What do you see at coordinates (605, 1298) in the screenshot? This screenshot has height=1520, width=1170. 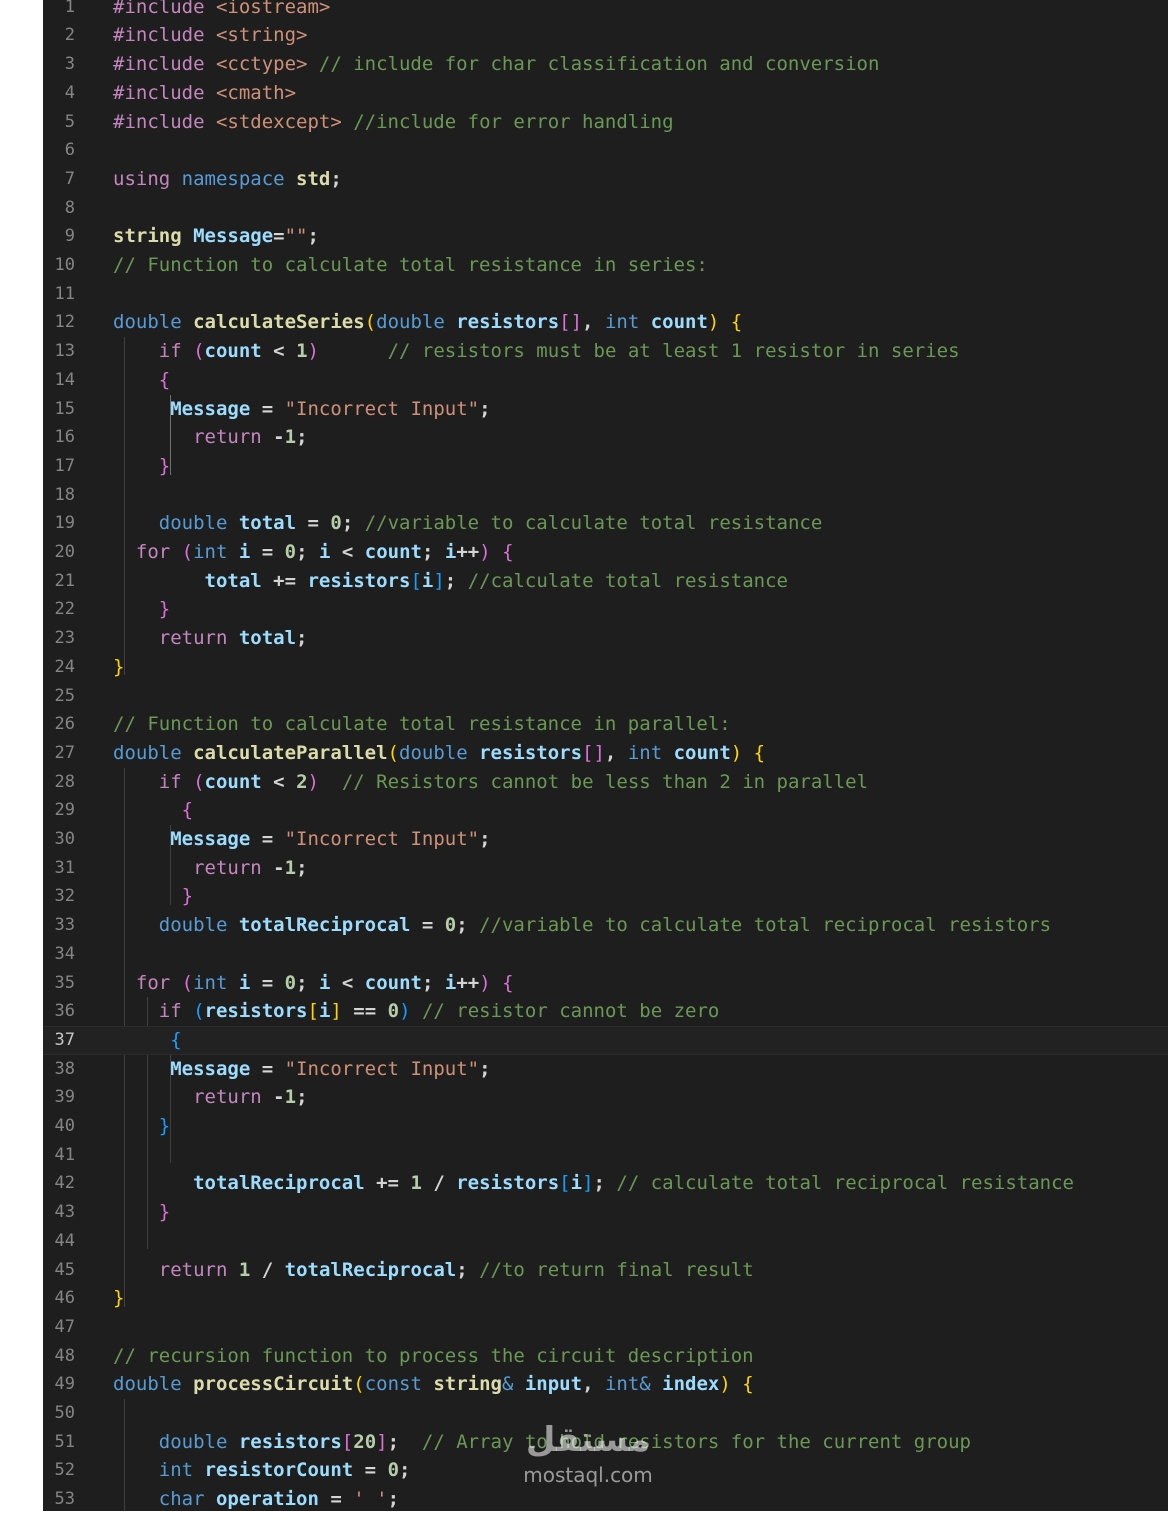 I see `code-line: 46}` at bounding box center [605, 1298].